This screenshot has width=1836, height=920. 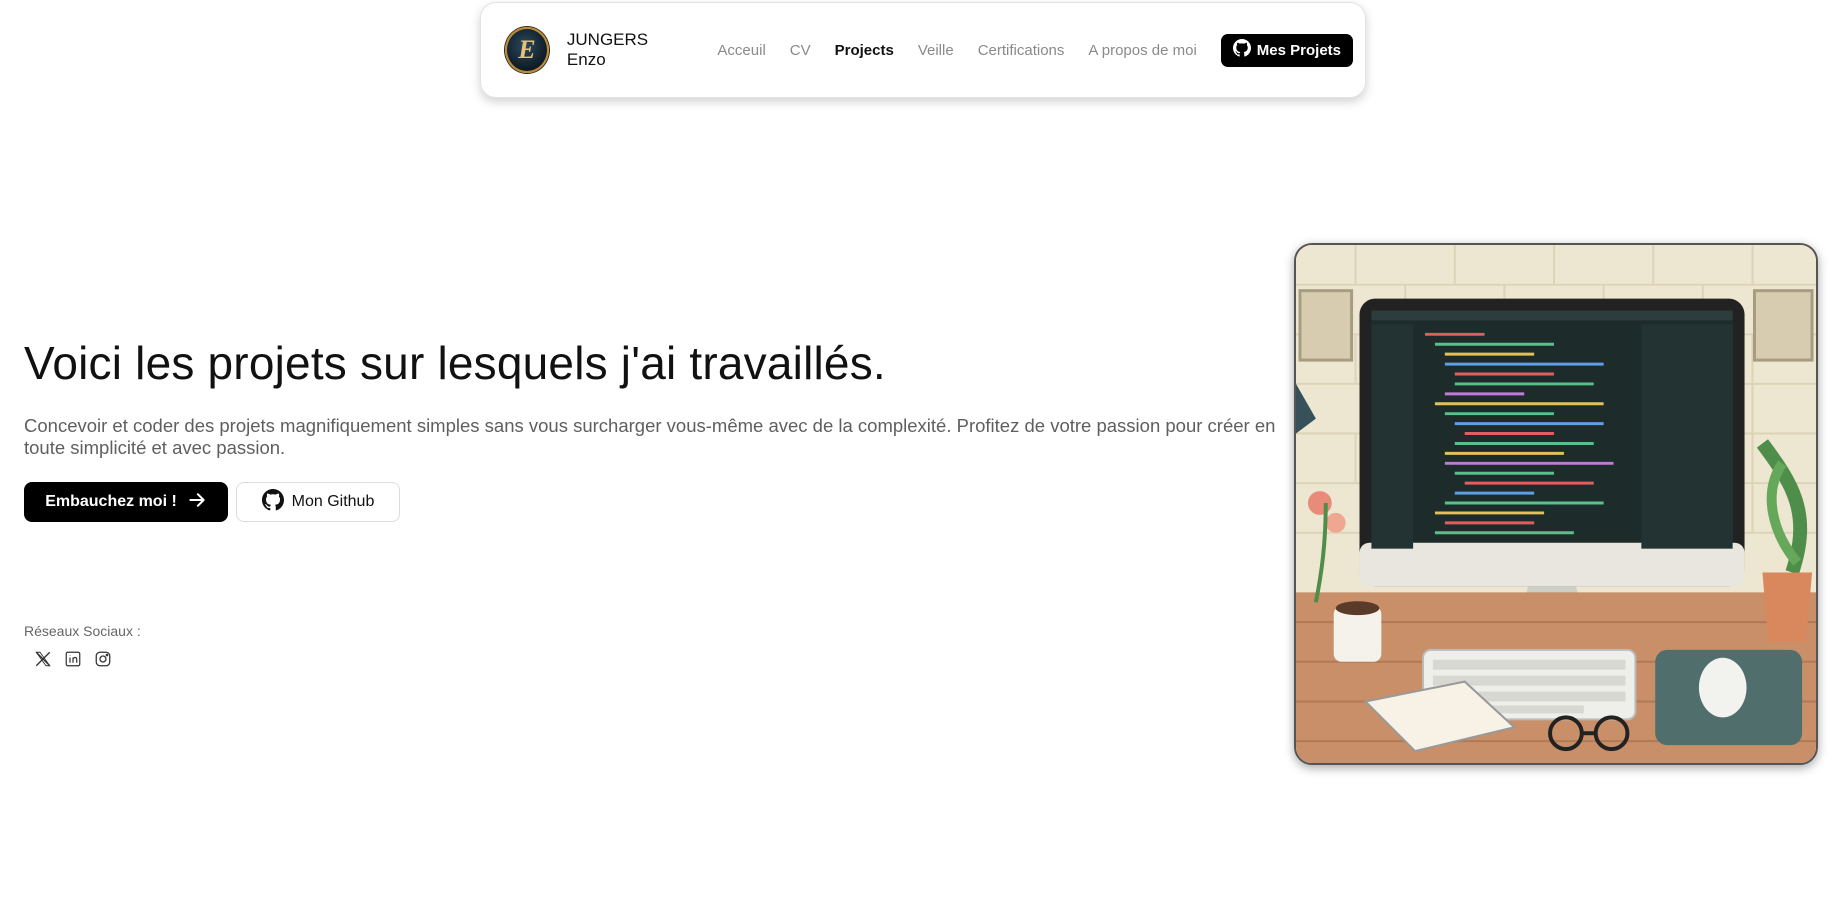 I want to click on linkedin-icon, so click(x=73, y=659).